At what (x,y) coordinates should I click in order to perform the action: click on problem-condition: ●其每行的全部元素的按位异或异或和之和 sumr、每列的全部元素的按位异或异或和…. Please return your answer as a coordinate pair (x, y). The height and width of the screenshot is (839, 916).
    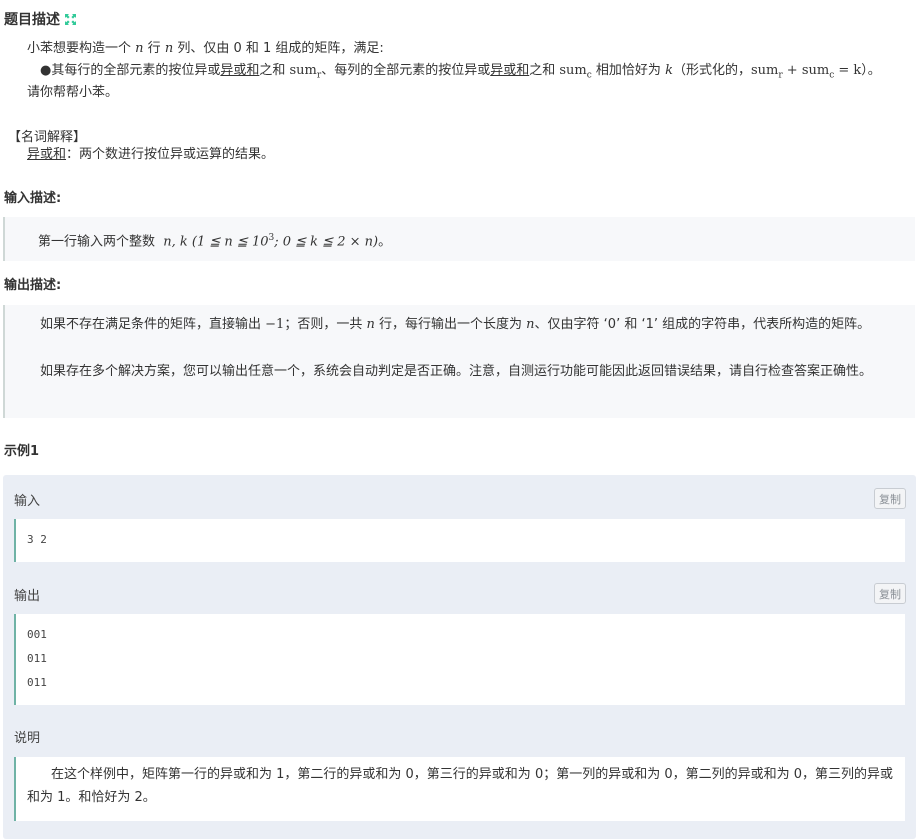
    Looking at the image, I should click on (460, 72).